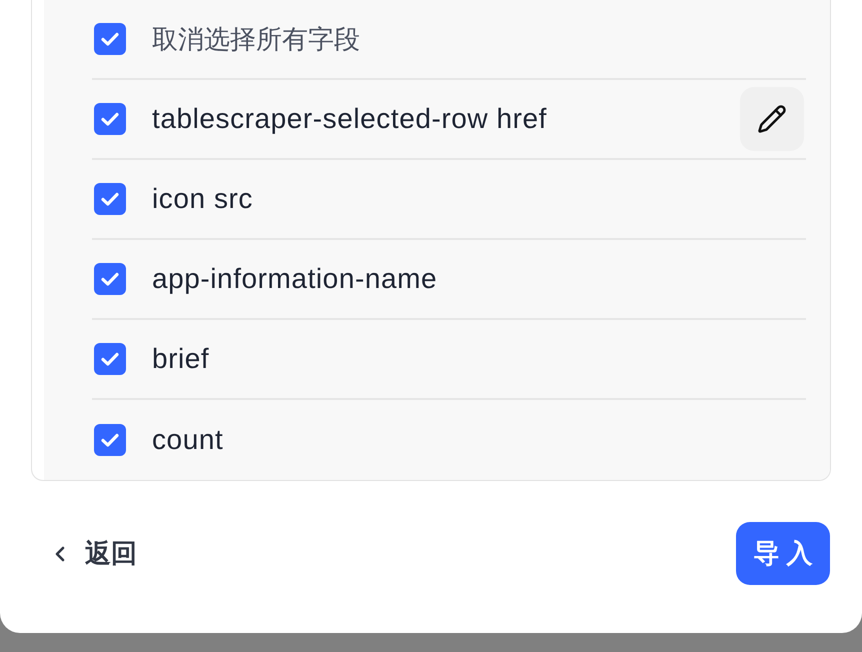  What do you see at coordinates (256, 39) in the screenshot?
I see `select-all-label: 取消选择所有字段` at bounding box center [256, 39].